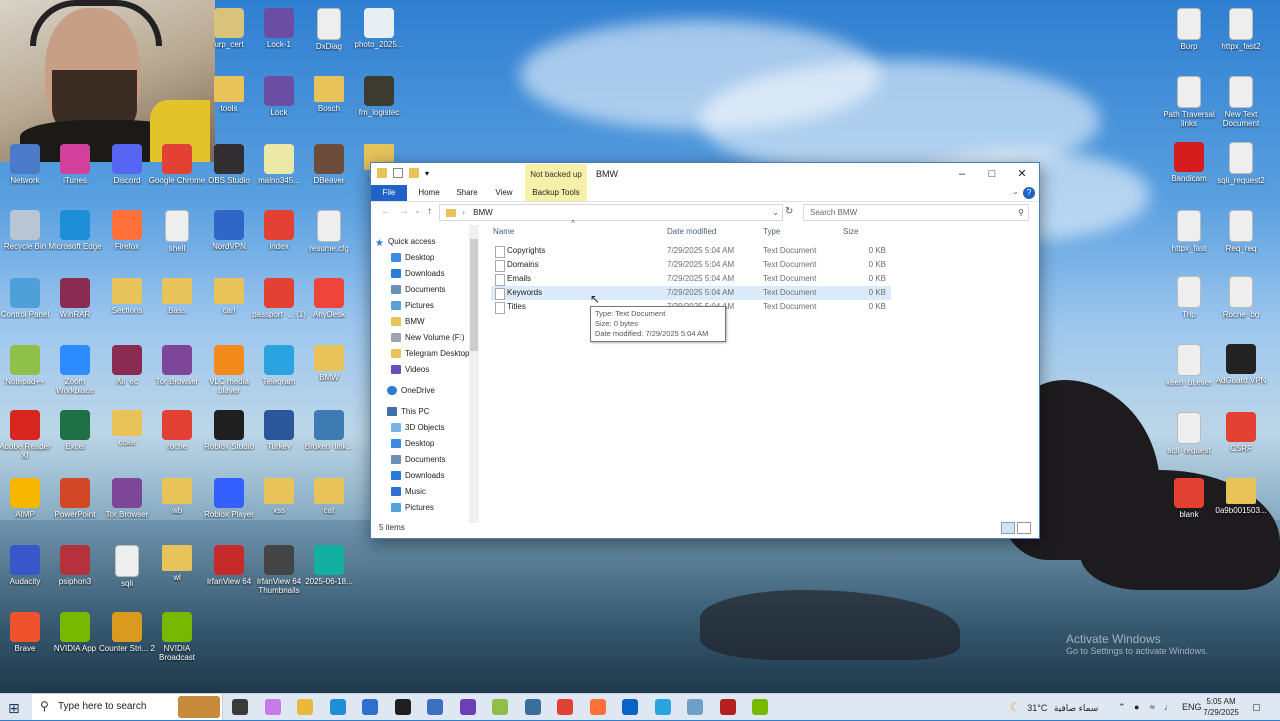 The width and height of the screenshot is (1280, 721). Describe the element at coordinates (760, 707) in the screenshot. I see `nvidia-icon` at that location.